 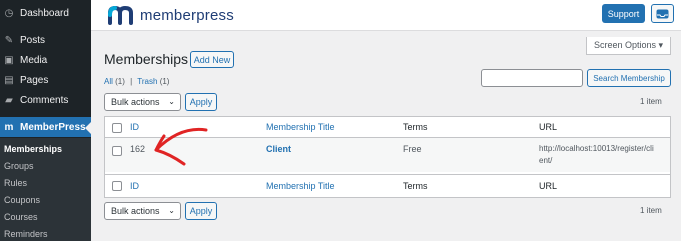 I want to click on sidebar-item-label: Dashboard, so click(x=44, y=13).